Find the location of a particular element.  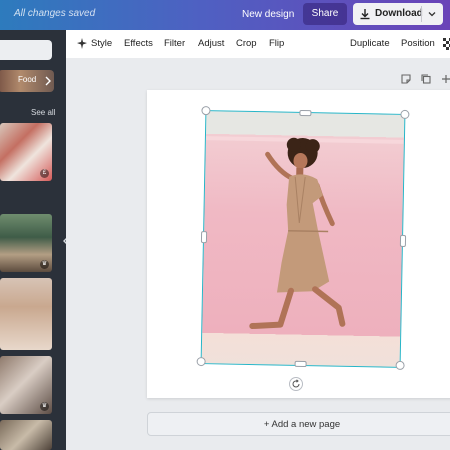

chevron-down-icon is located at coordinates (432, 14).